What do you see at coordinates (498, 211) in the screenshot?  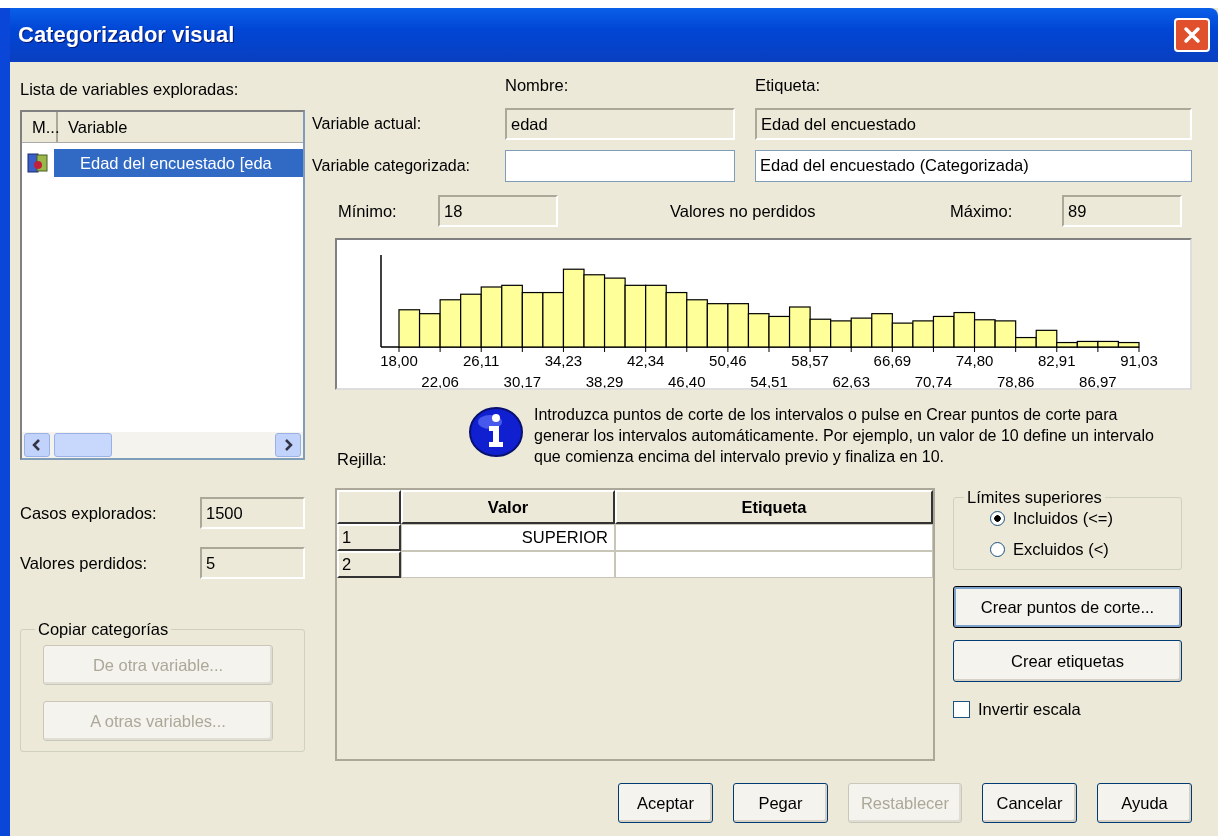 I see `minimum-field: 18` at bounding box center [498, 211].